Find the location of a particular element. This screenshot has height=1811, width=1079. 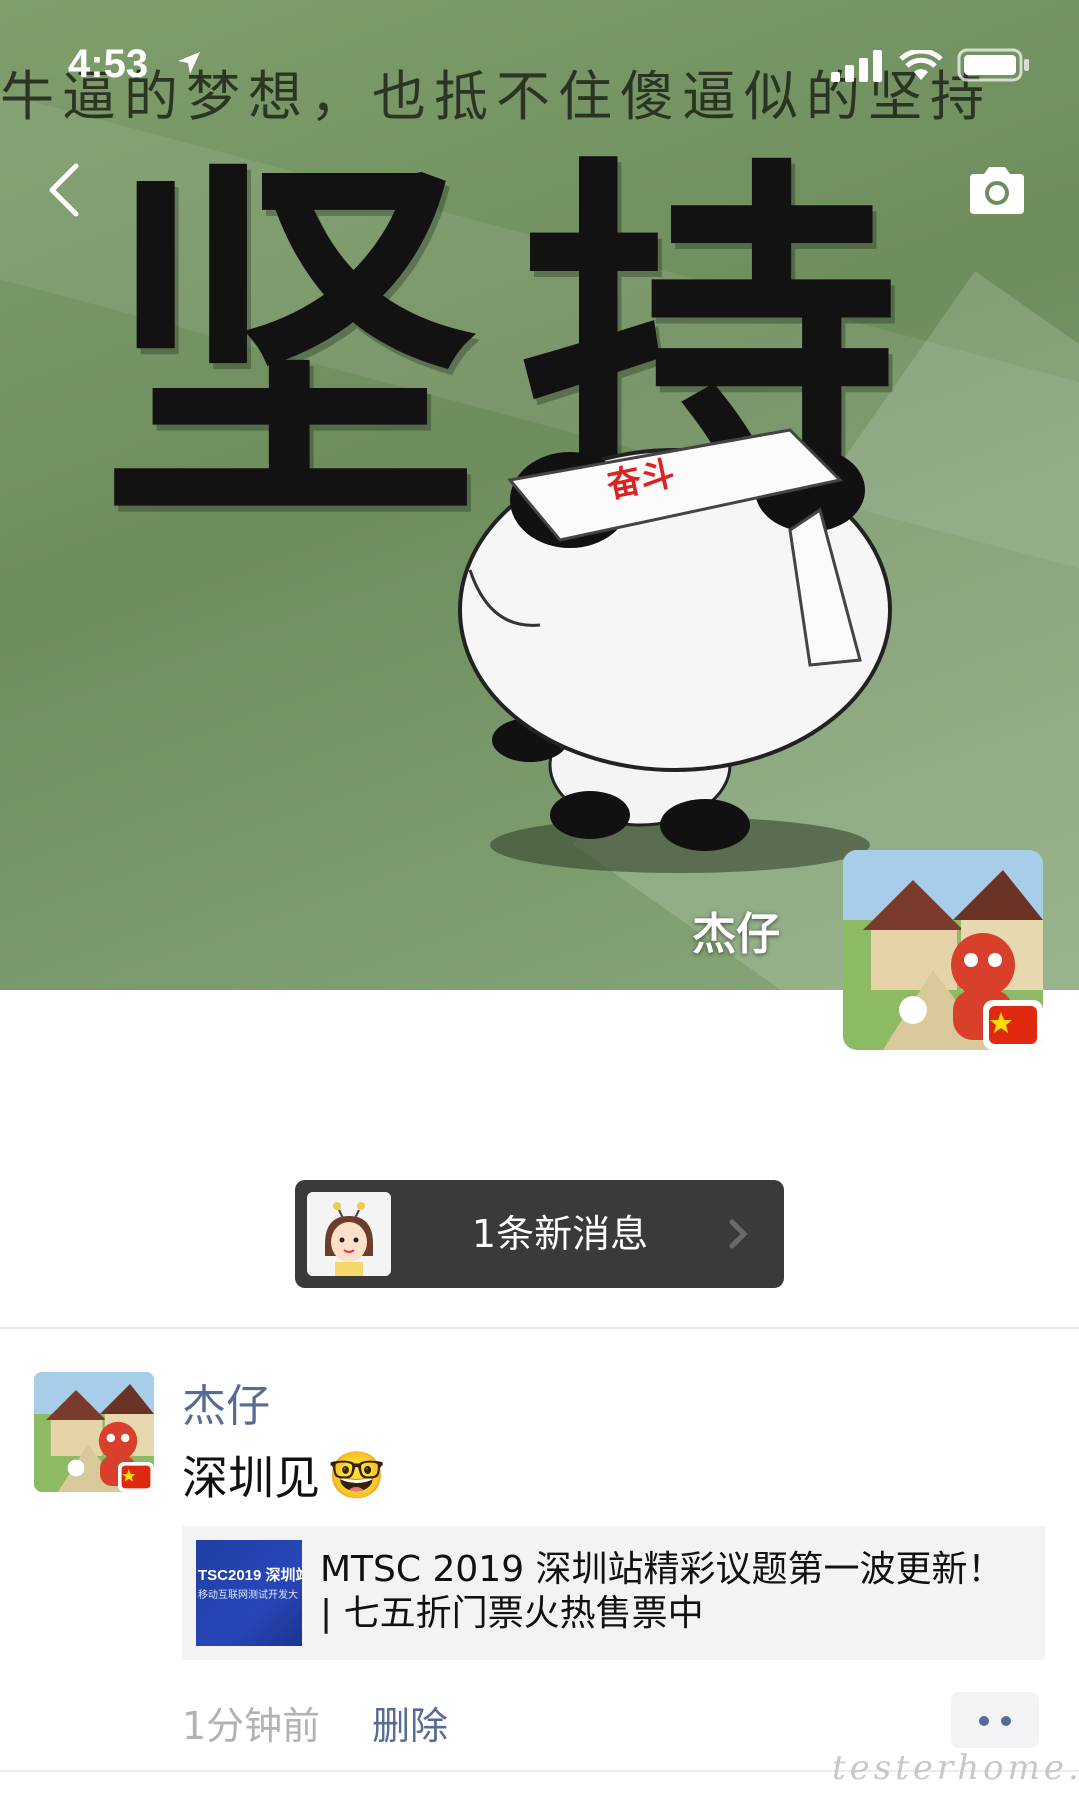

sender-avatar is located at coordinates (349, 1234).